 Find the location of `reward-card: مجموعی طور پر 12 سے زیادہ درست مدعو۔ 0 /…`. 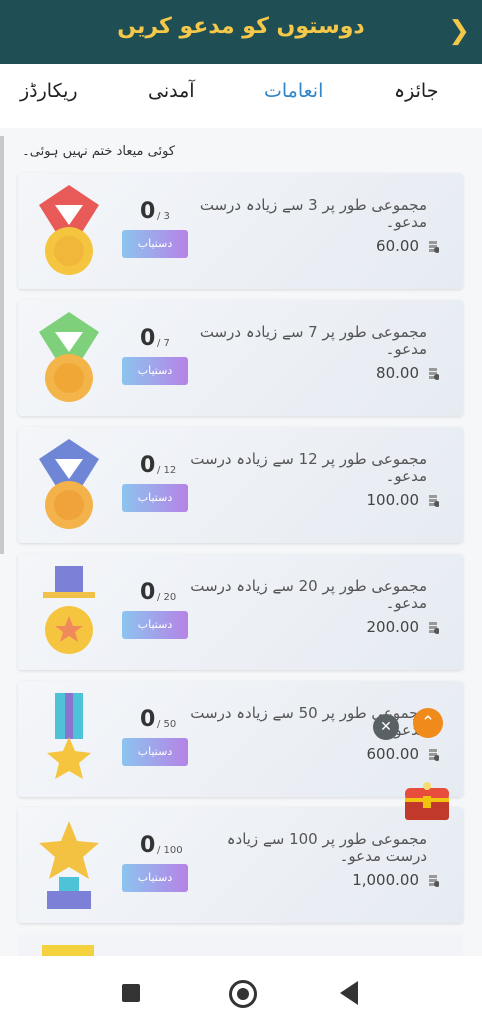

reward-card: مجموعی طور پر 12 سے زیادہ درست مدعو۔ 0 /… is located at coordinates (240, 485).